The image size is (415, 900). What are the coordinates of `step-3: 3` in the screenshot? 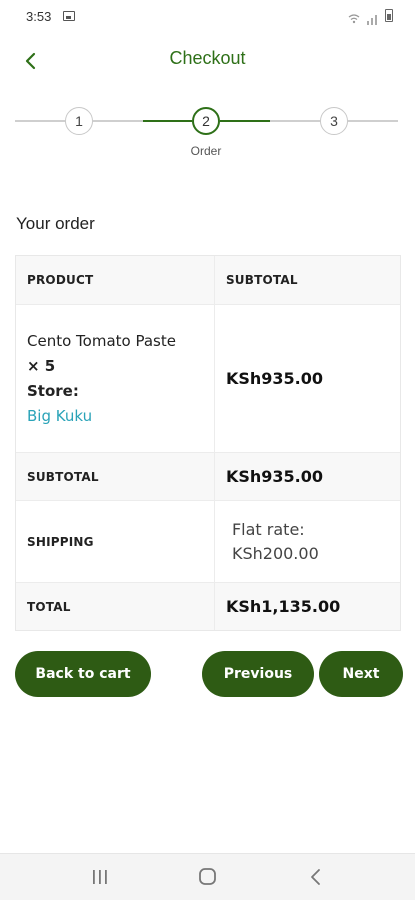 It's located at (334, 121).